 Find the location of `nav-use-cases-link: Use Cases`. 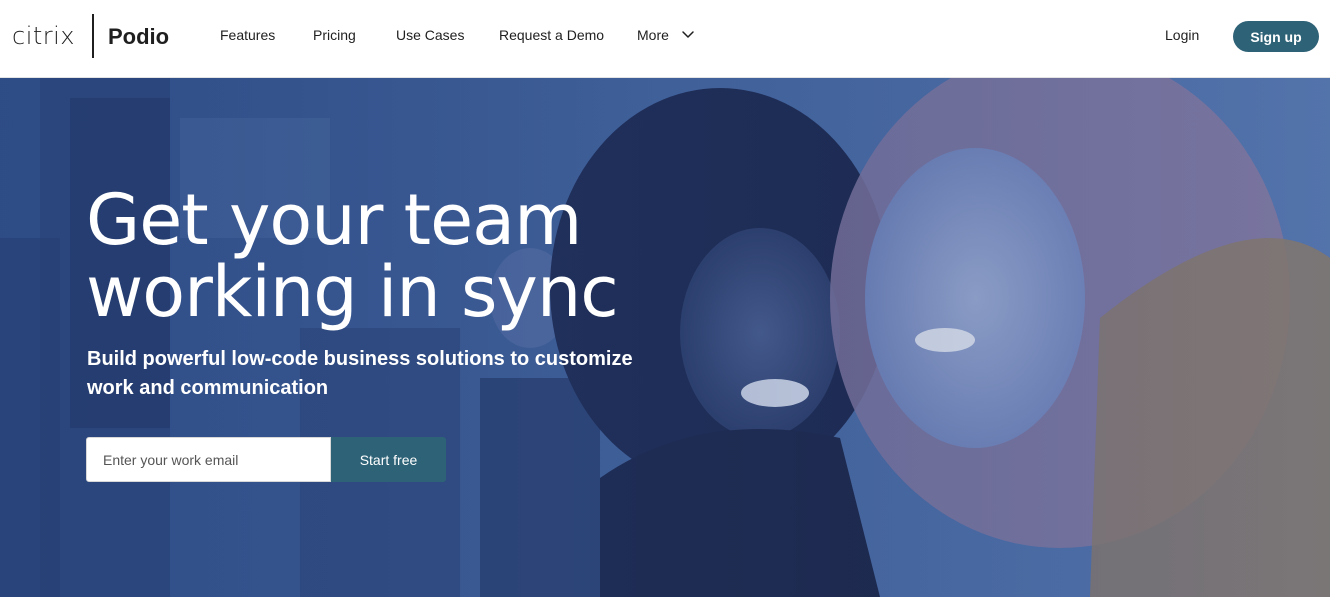

nav-use-cases-link: Use Cases is located at coordinates (430, 35).